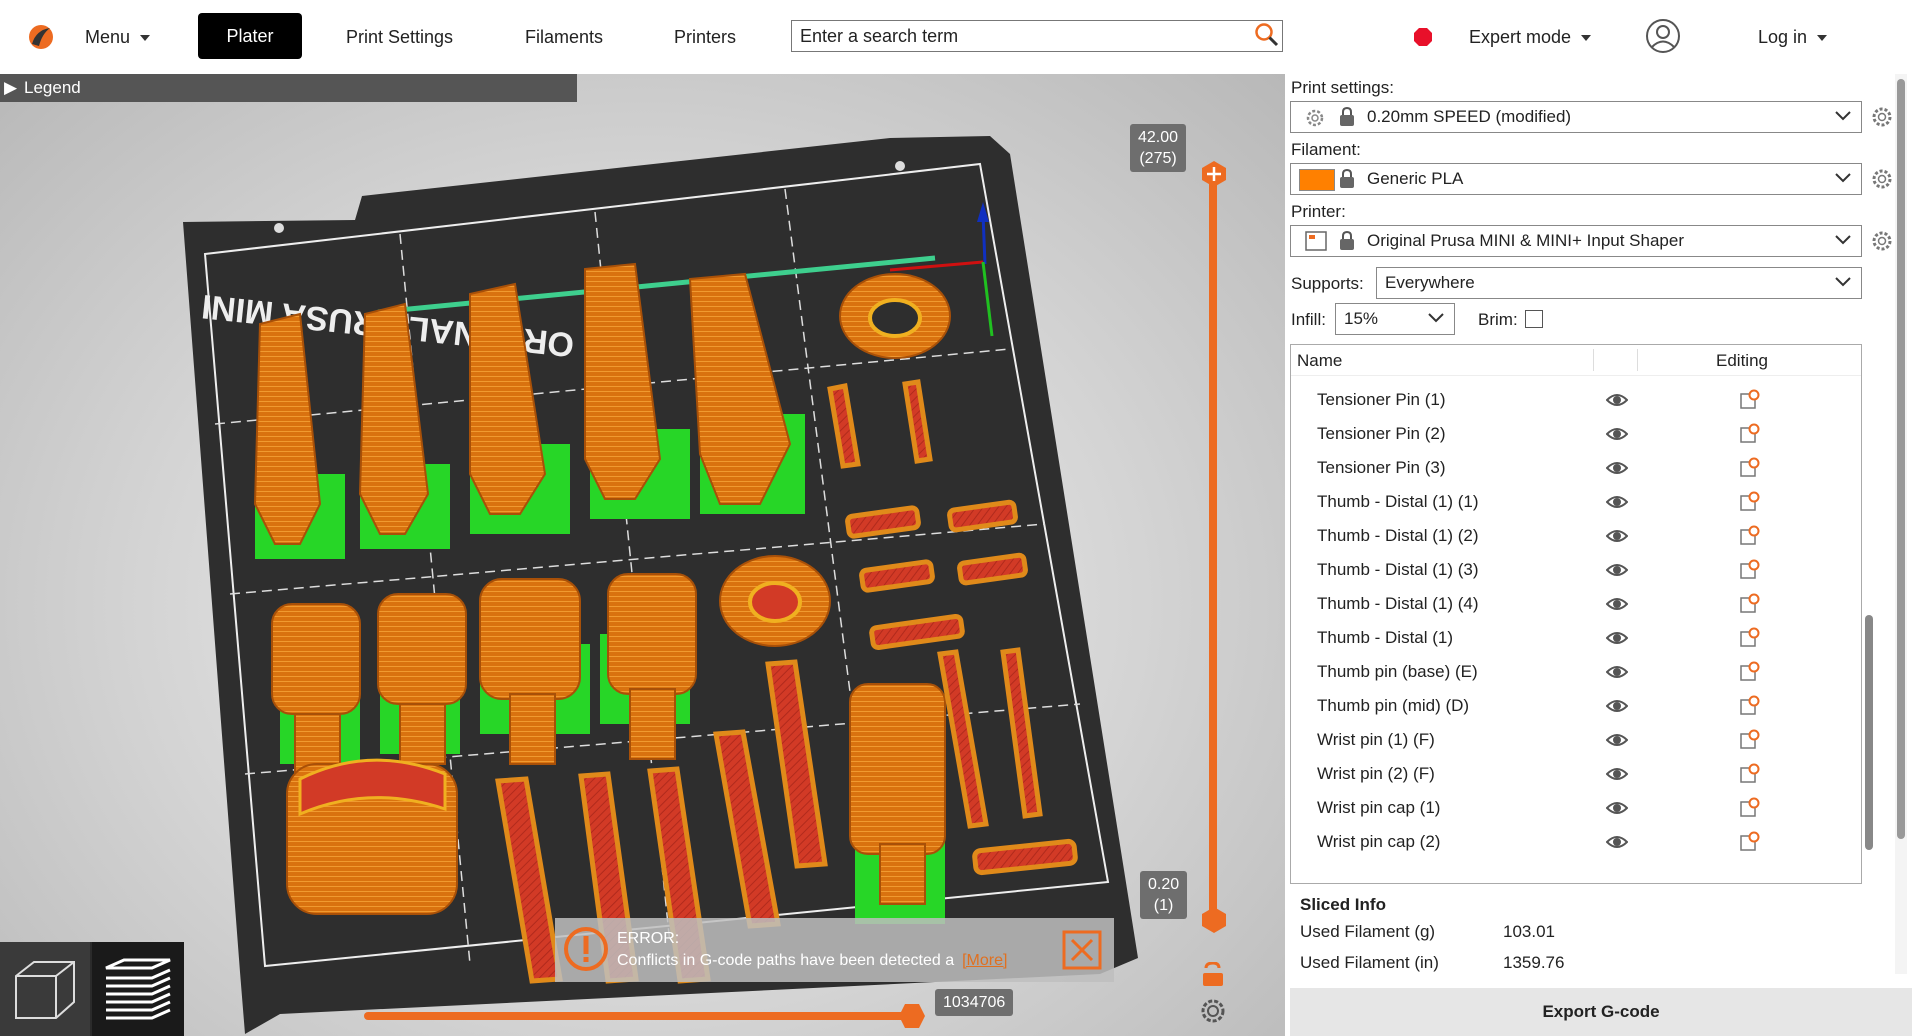 The height and width of the screenshot is (1036, 1912). What do you see at coordinates (1576, 360) in the screenshot?
I see `object-list-header: Name Editing` at bounding box center [1576, 360].